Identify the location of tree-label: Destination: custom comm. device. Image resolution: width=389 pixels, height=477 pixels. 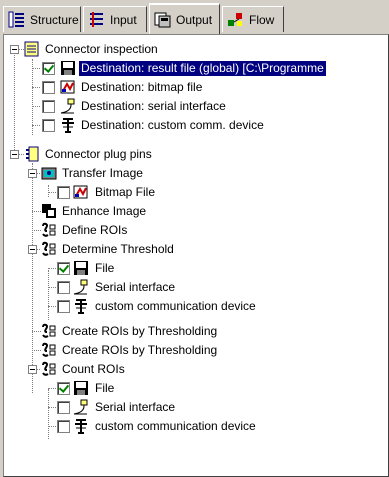
(172, 125).